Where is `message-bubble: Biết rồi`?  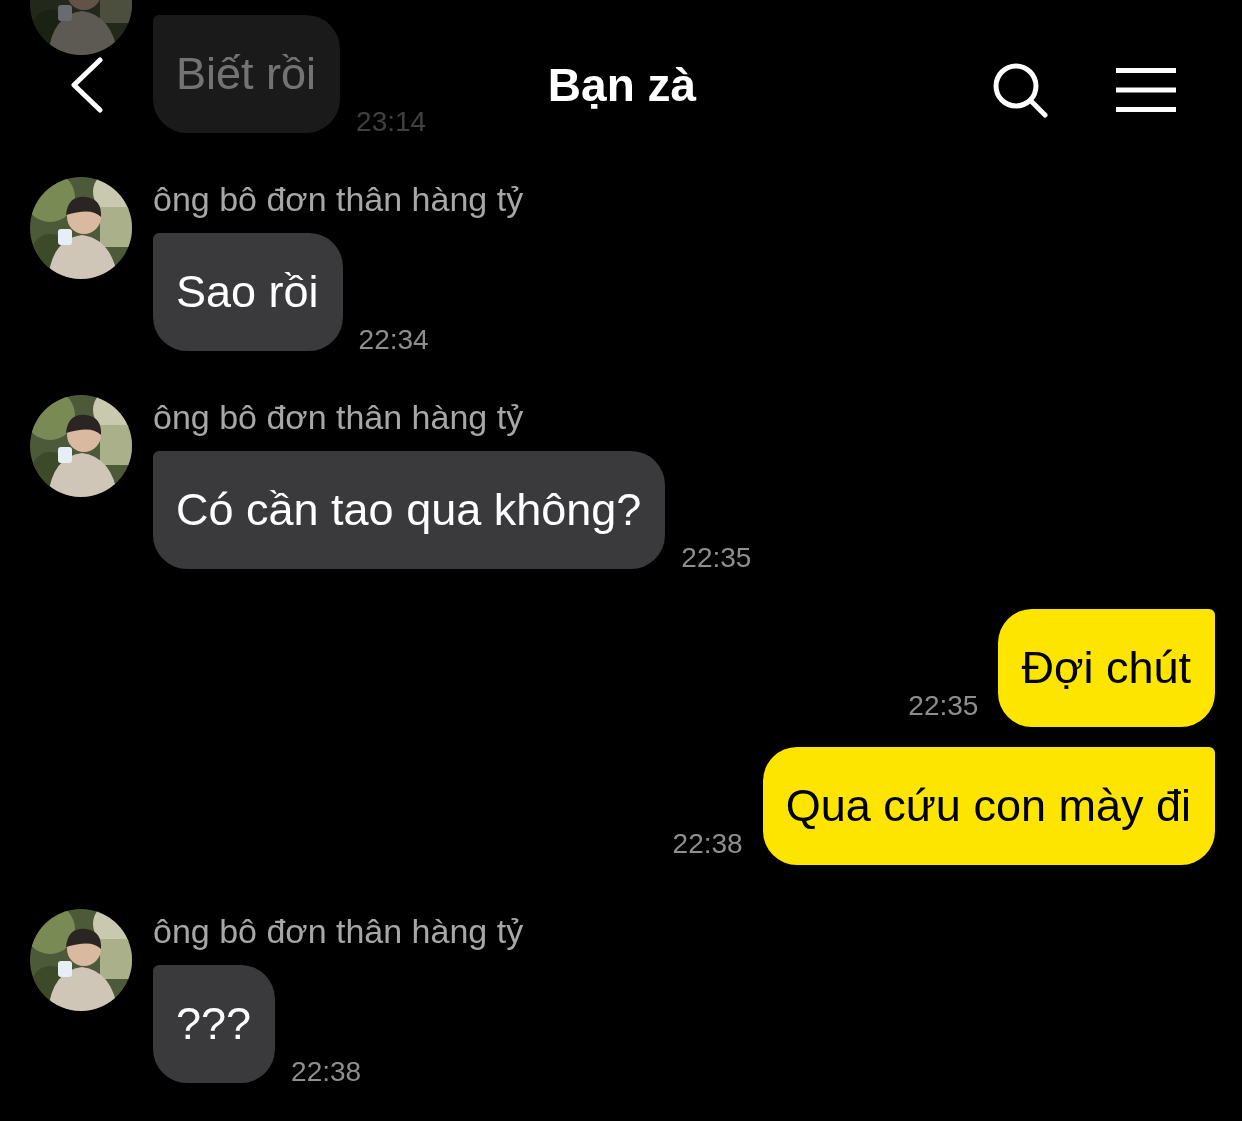 message-bubble: Biết rồi is located at coordinates (247, 74).